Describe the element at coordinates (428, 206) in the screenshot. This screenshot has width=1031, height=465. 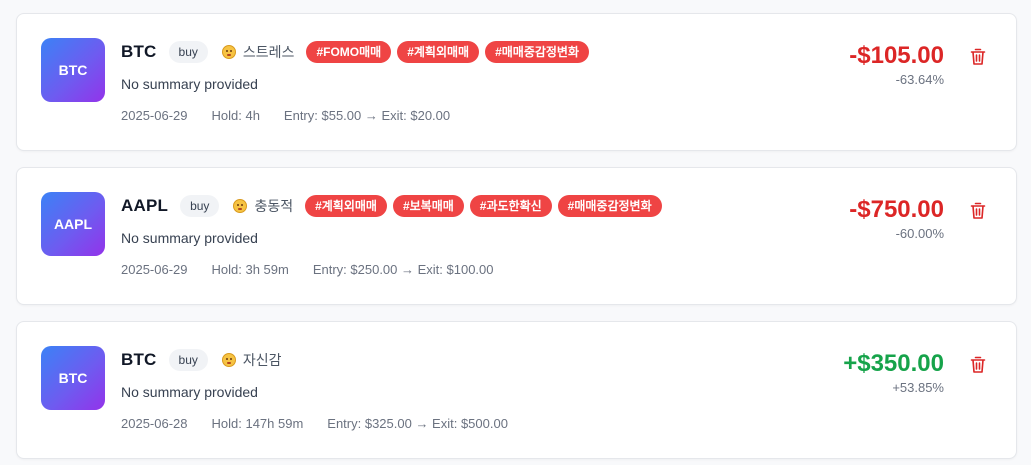
I see `tag-chip: #보복매매` at that location.